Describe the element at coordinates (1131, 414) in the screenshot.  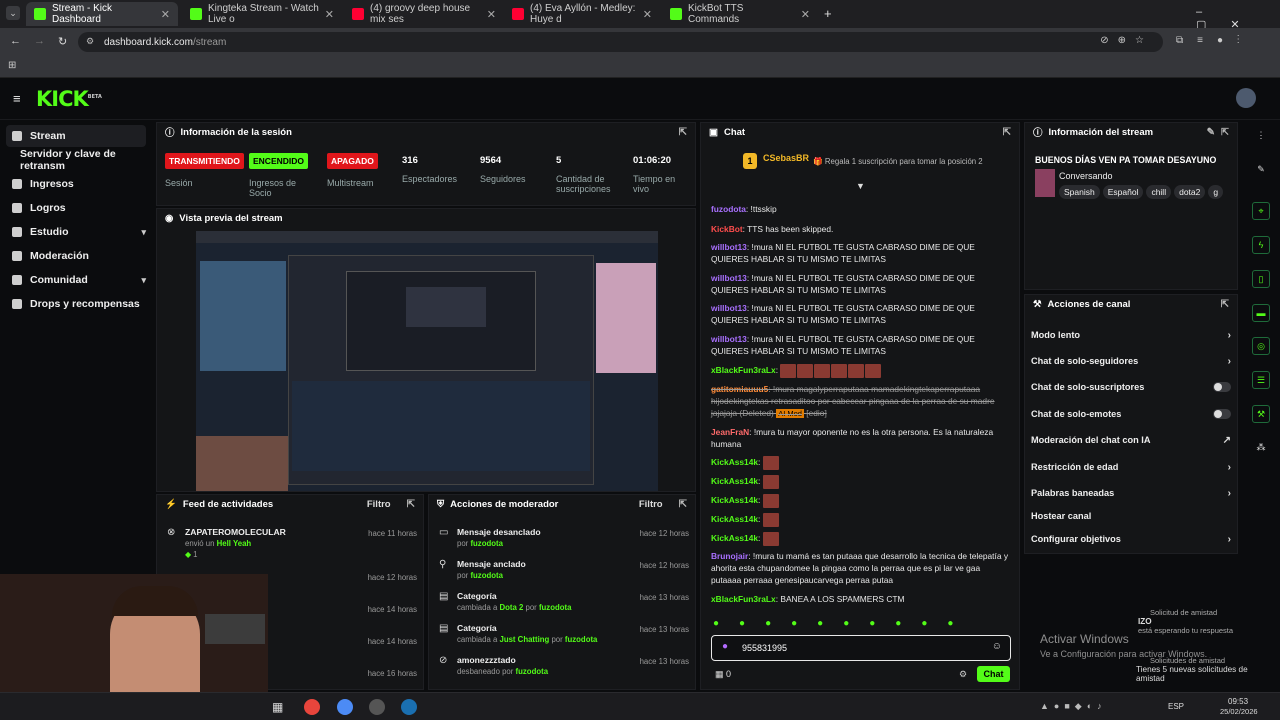
I see `action-solo-emotes: Chat de solo-emotes` at that location.